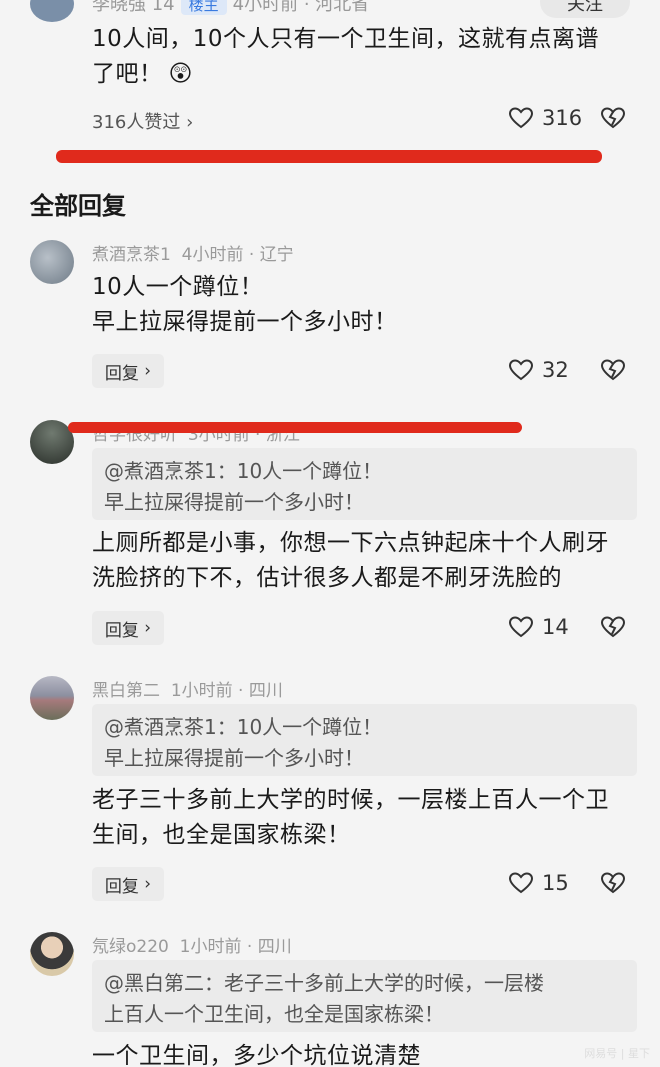 Image resolution: width=660 pixels, height=1067 pixels. I want to click on follow-button: 关注, so click(585, 9).